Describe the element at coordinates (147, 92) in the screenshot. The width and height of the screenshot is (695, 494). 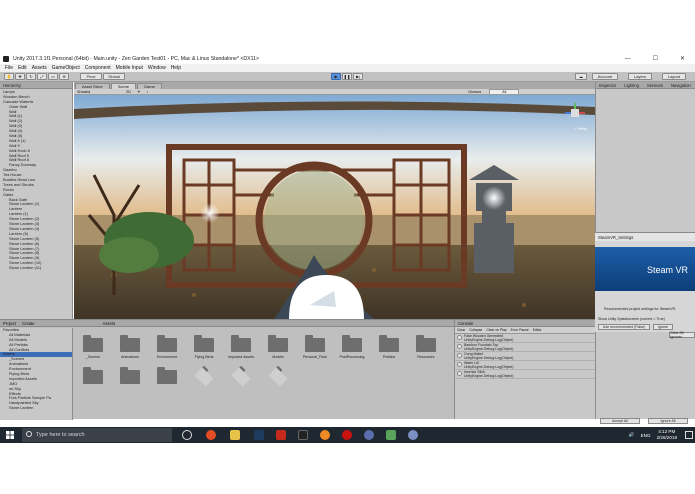
I see `audio-toggle: ♪` at that location.